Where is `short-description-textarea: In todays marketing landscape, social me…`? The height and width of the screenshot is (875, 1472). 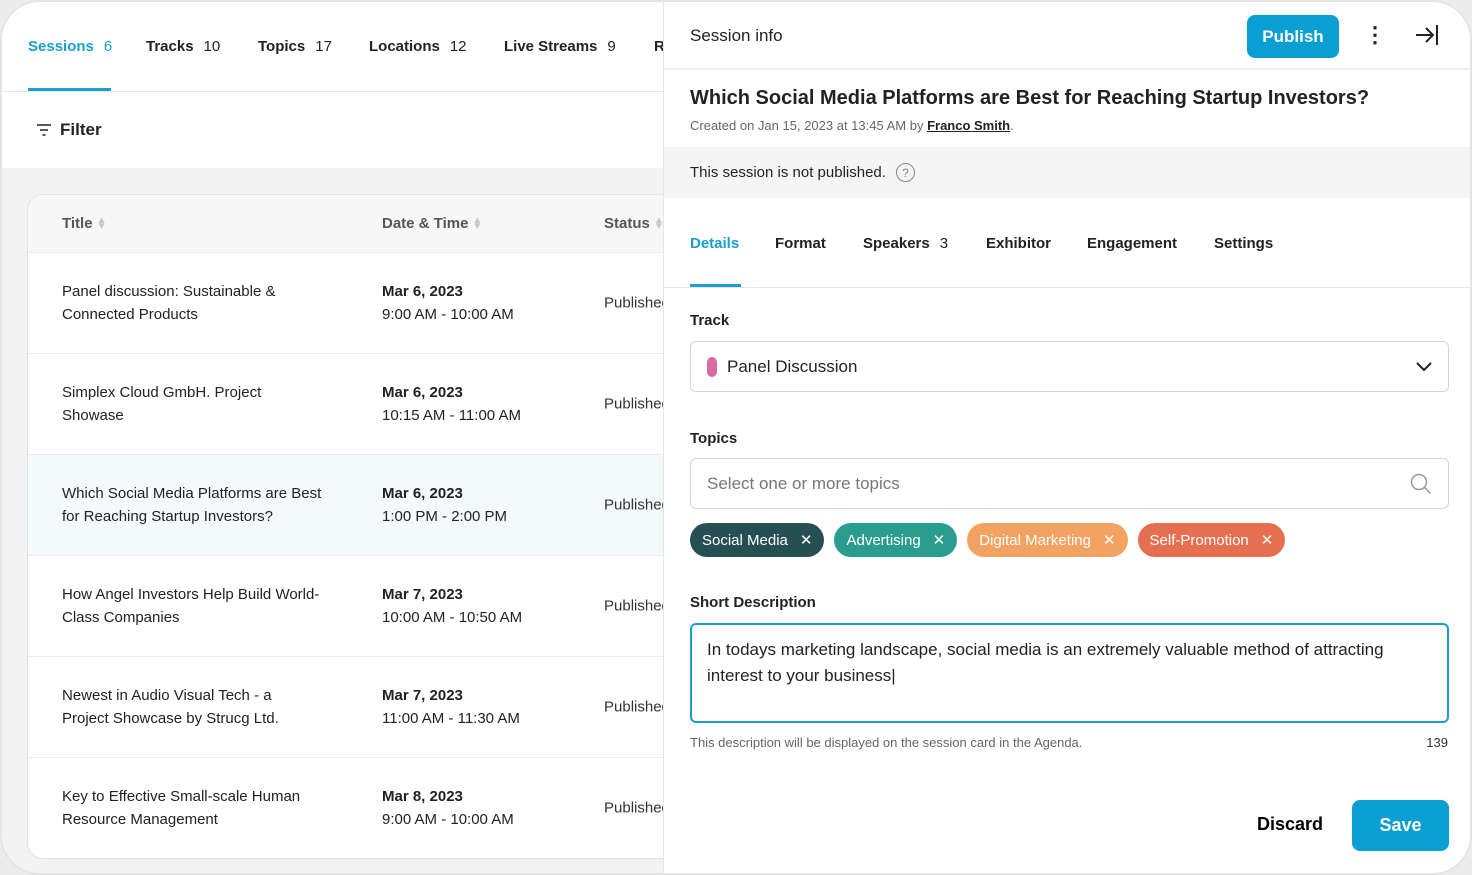
short-description-textarea: In todays marketing landscape, social me… is located at coordinates (1069, 673).